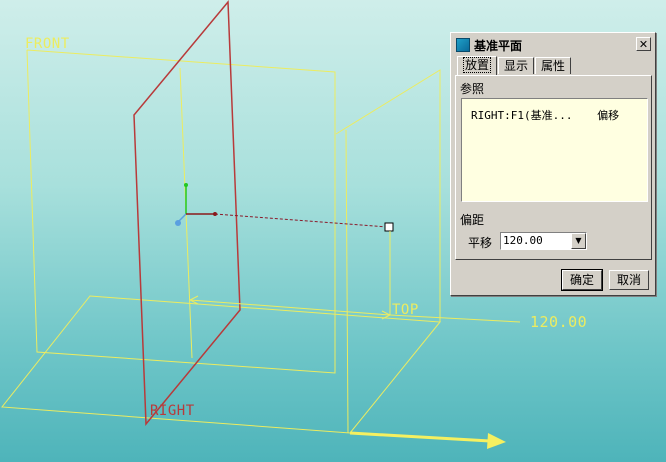 This screenshot has height=462, width=666. Describe the element at coordinates (178, 223) in the screenshot. I see `z-axis-tip` at that location.